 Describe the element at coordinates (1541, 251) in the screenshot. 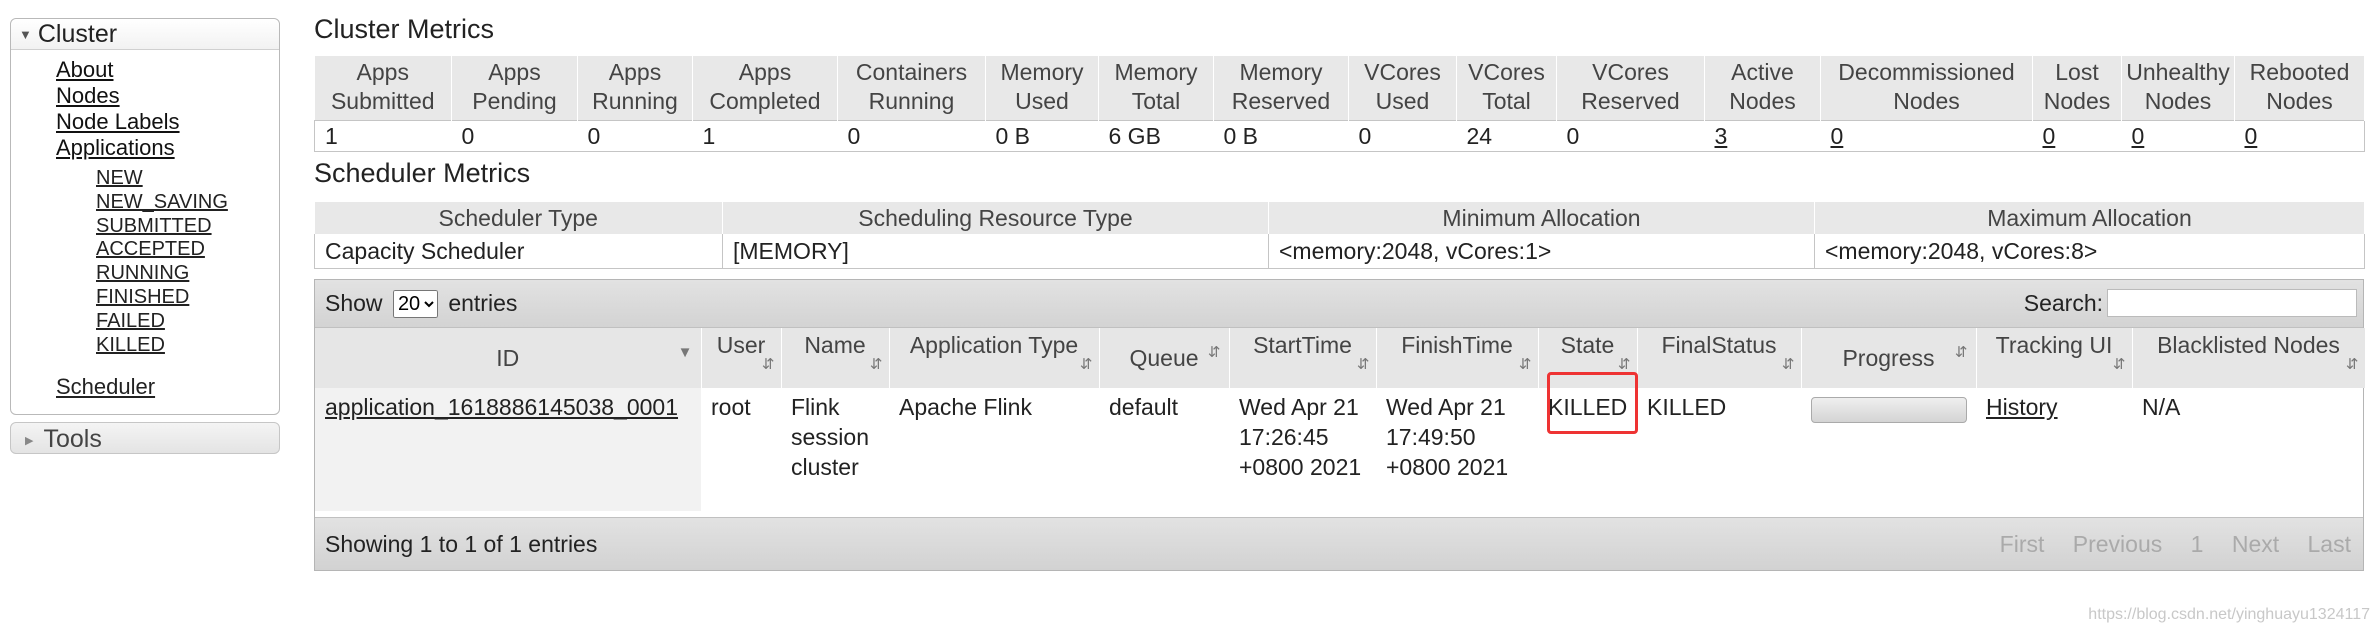

I see `sched-value-min-alloc: <memory:2048, vCores:1>` at that location.